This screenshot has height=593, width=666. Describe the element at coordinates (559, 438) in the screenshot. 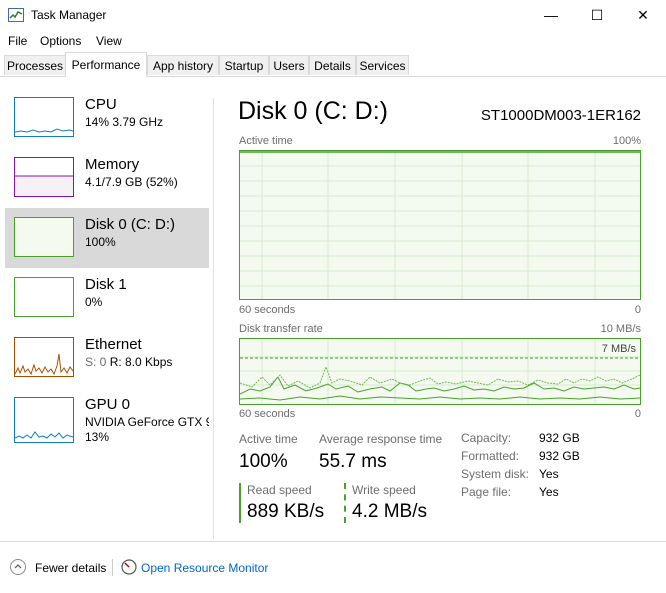

I see `capacity-value: 932 GB` at that location.